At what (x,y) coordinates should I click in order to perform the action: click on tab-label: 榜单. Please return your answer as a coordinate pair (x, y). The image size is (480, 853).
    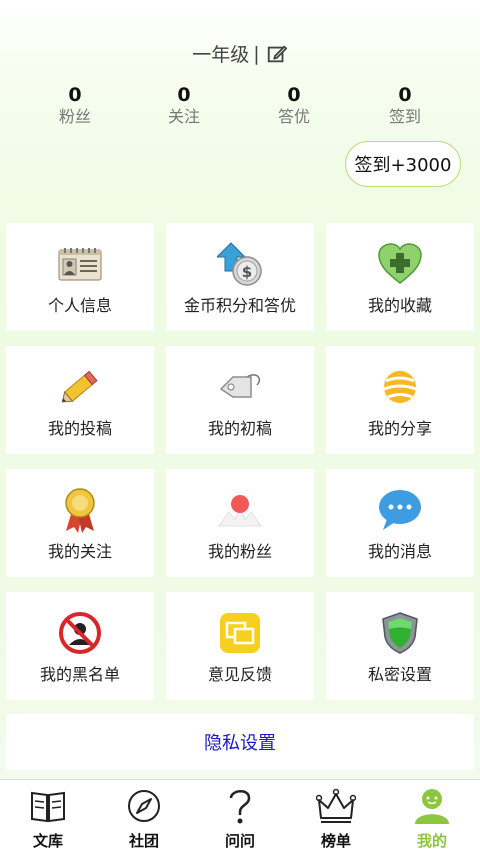
    Looking at the image, I should click on (335, 841).